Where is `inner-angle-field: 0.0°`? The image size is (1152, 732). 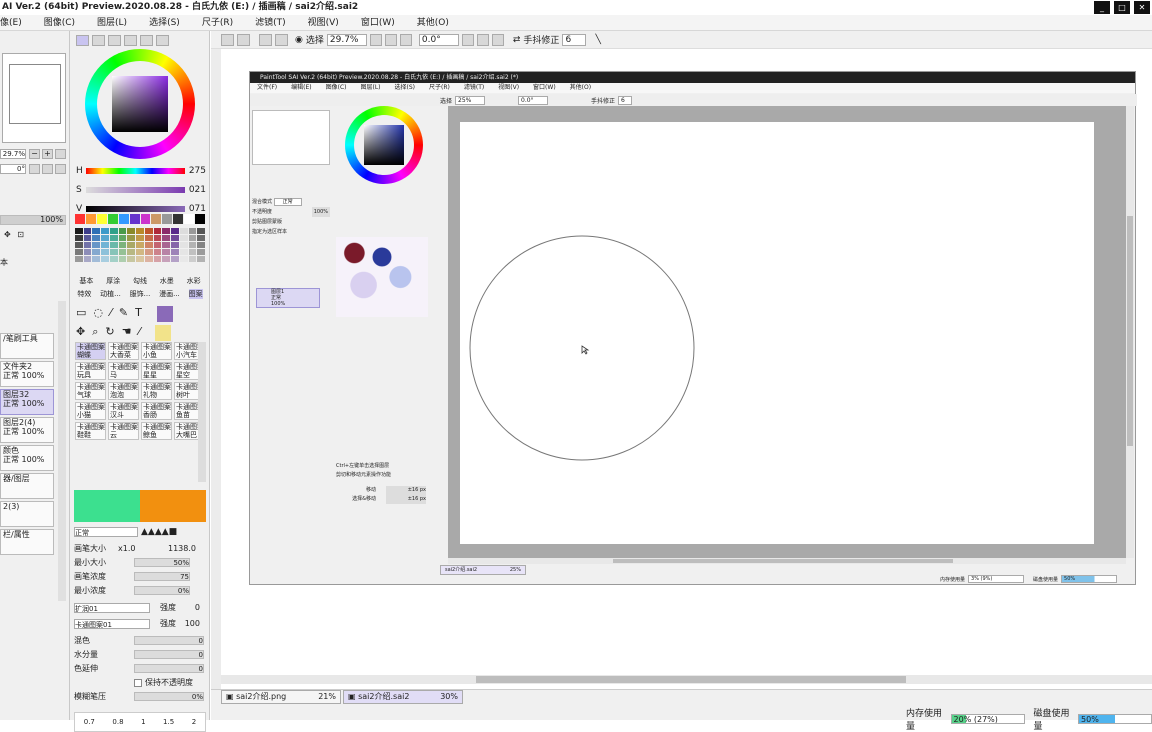 inner-angle-field: 0.0° is located at coordinates (533, 100).